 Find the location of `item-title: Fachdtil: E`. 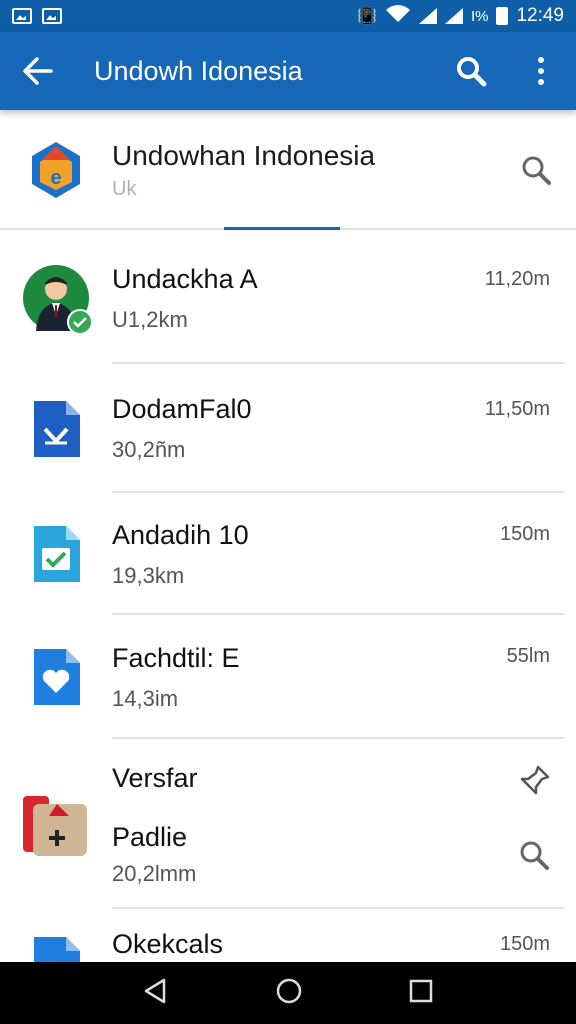

item-title: Fachdtil: E is located at coordinates (176, 657).